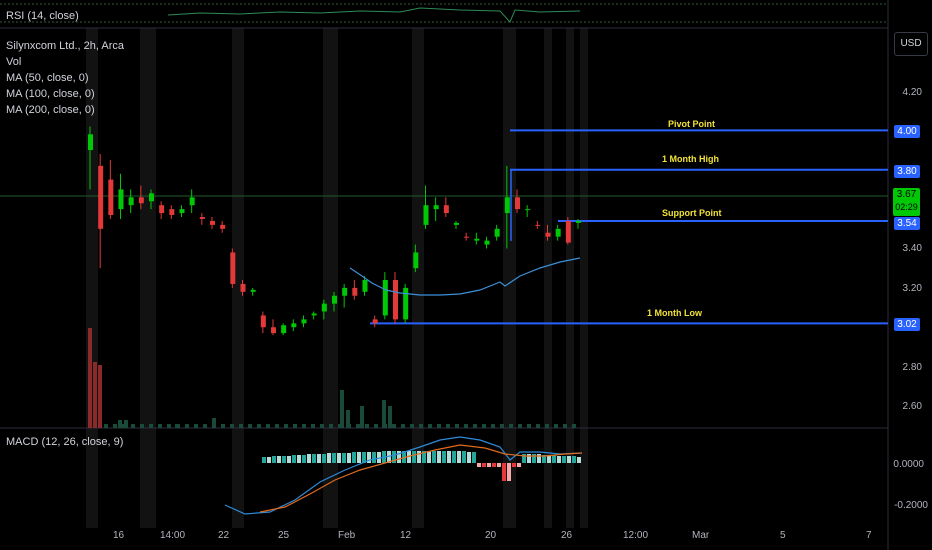 The image size is (932, 550). I want to click on support-price-tag: 3.54, so click(907, 223).